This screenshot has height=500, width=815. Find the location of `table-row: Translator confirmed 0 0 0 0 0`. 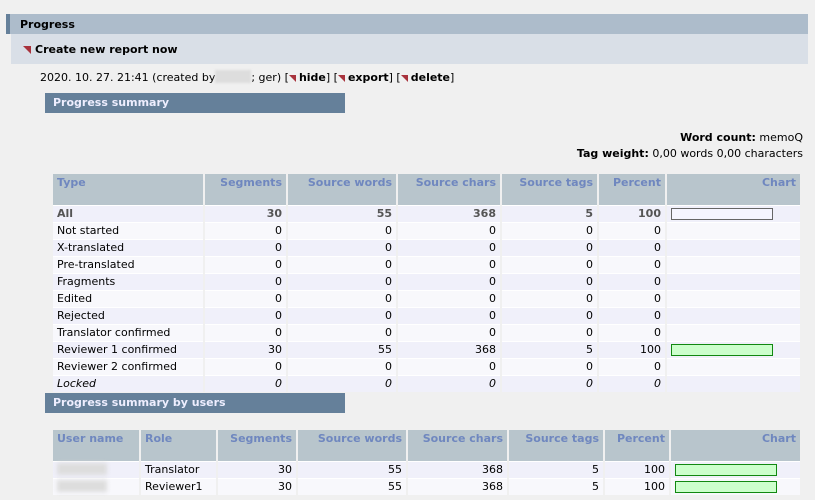

table-row: Translator confirmed 0 0 0 0 0 is located at coordinates (426, 332).